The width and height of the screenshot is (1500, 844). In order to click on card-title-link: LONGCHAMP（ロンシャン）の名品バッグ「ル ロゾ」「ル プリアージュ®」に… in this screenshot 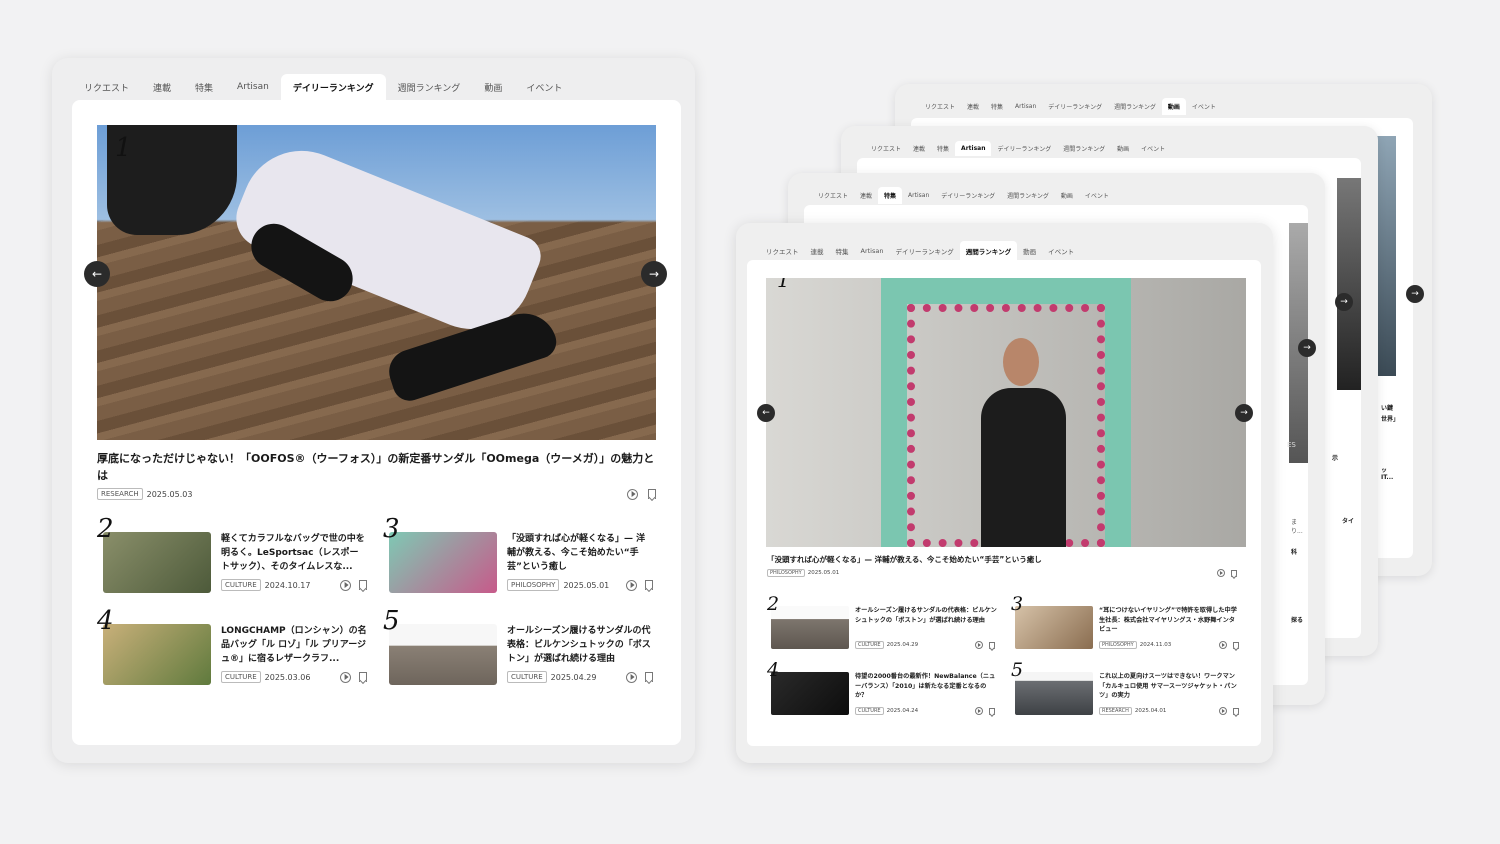, I will do `click(294, 646)`.